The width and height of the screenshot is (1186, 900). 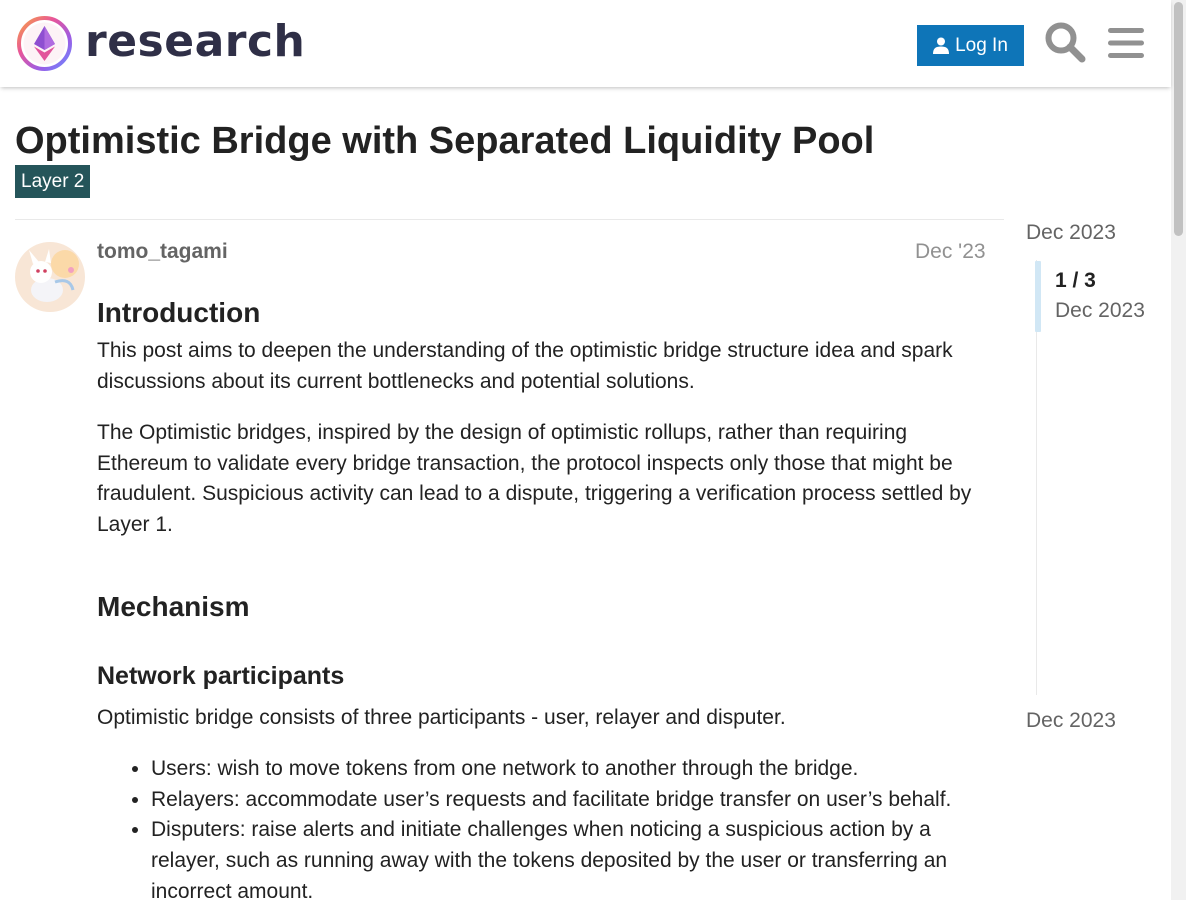 I want to click on user-icon, so click(x=941, y=45).